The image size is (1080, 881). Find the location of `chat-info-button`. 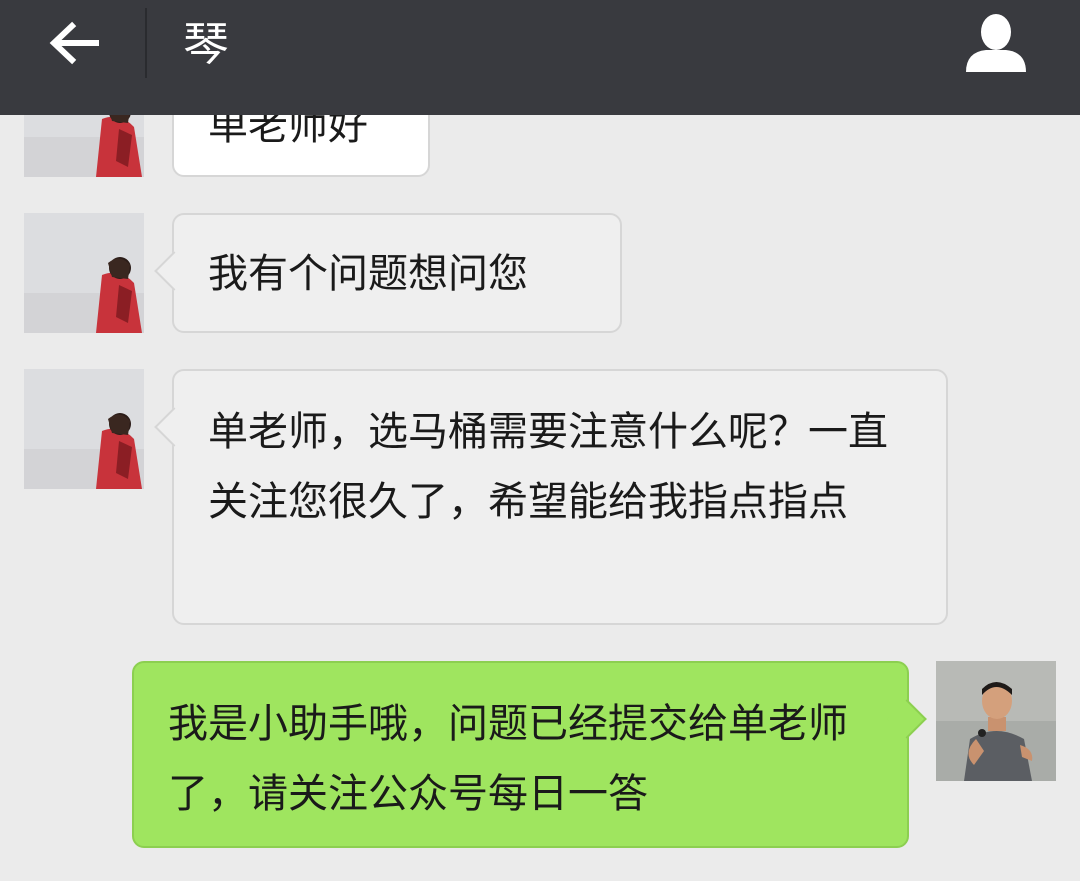

chat-info-button is located at coordinates (996, 44).